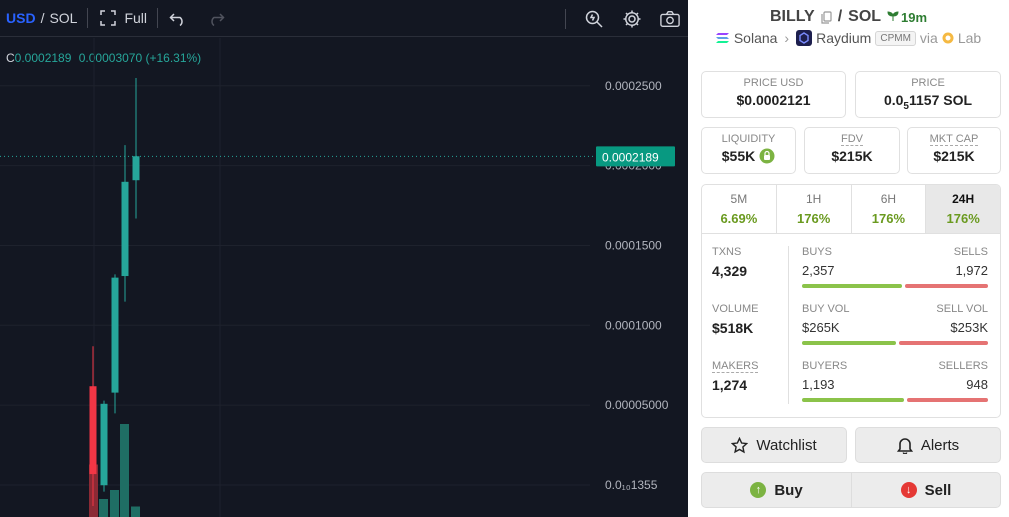  I want to click on buyers-sellers-bar, so click(895, 400).